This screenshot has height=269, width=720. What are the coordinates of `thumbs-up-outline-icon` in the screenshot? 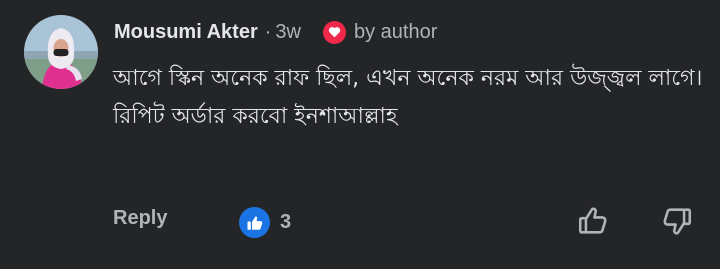 It's located at (593, 221).